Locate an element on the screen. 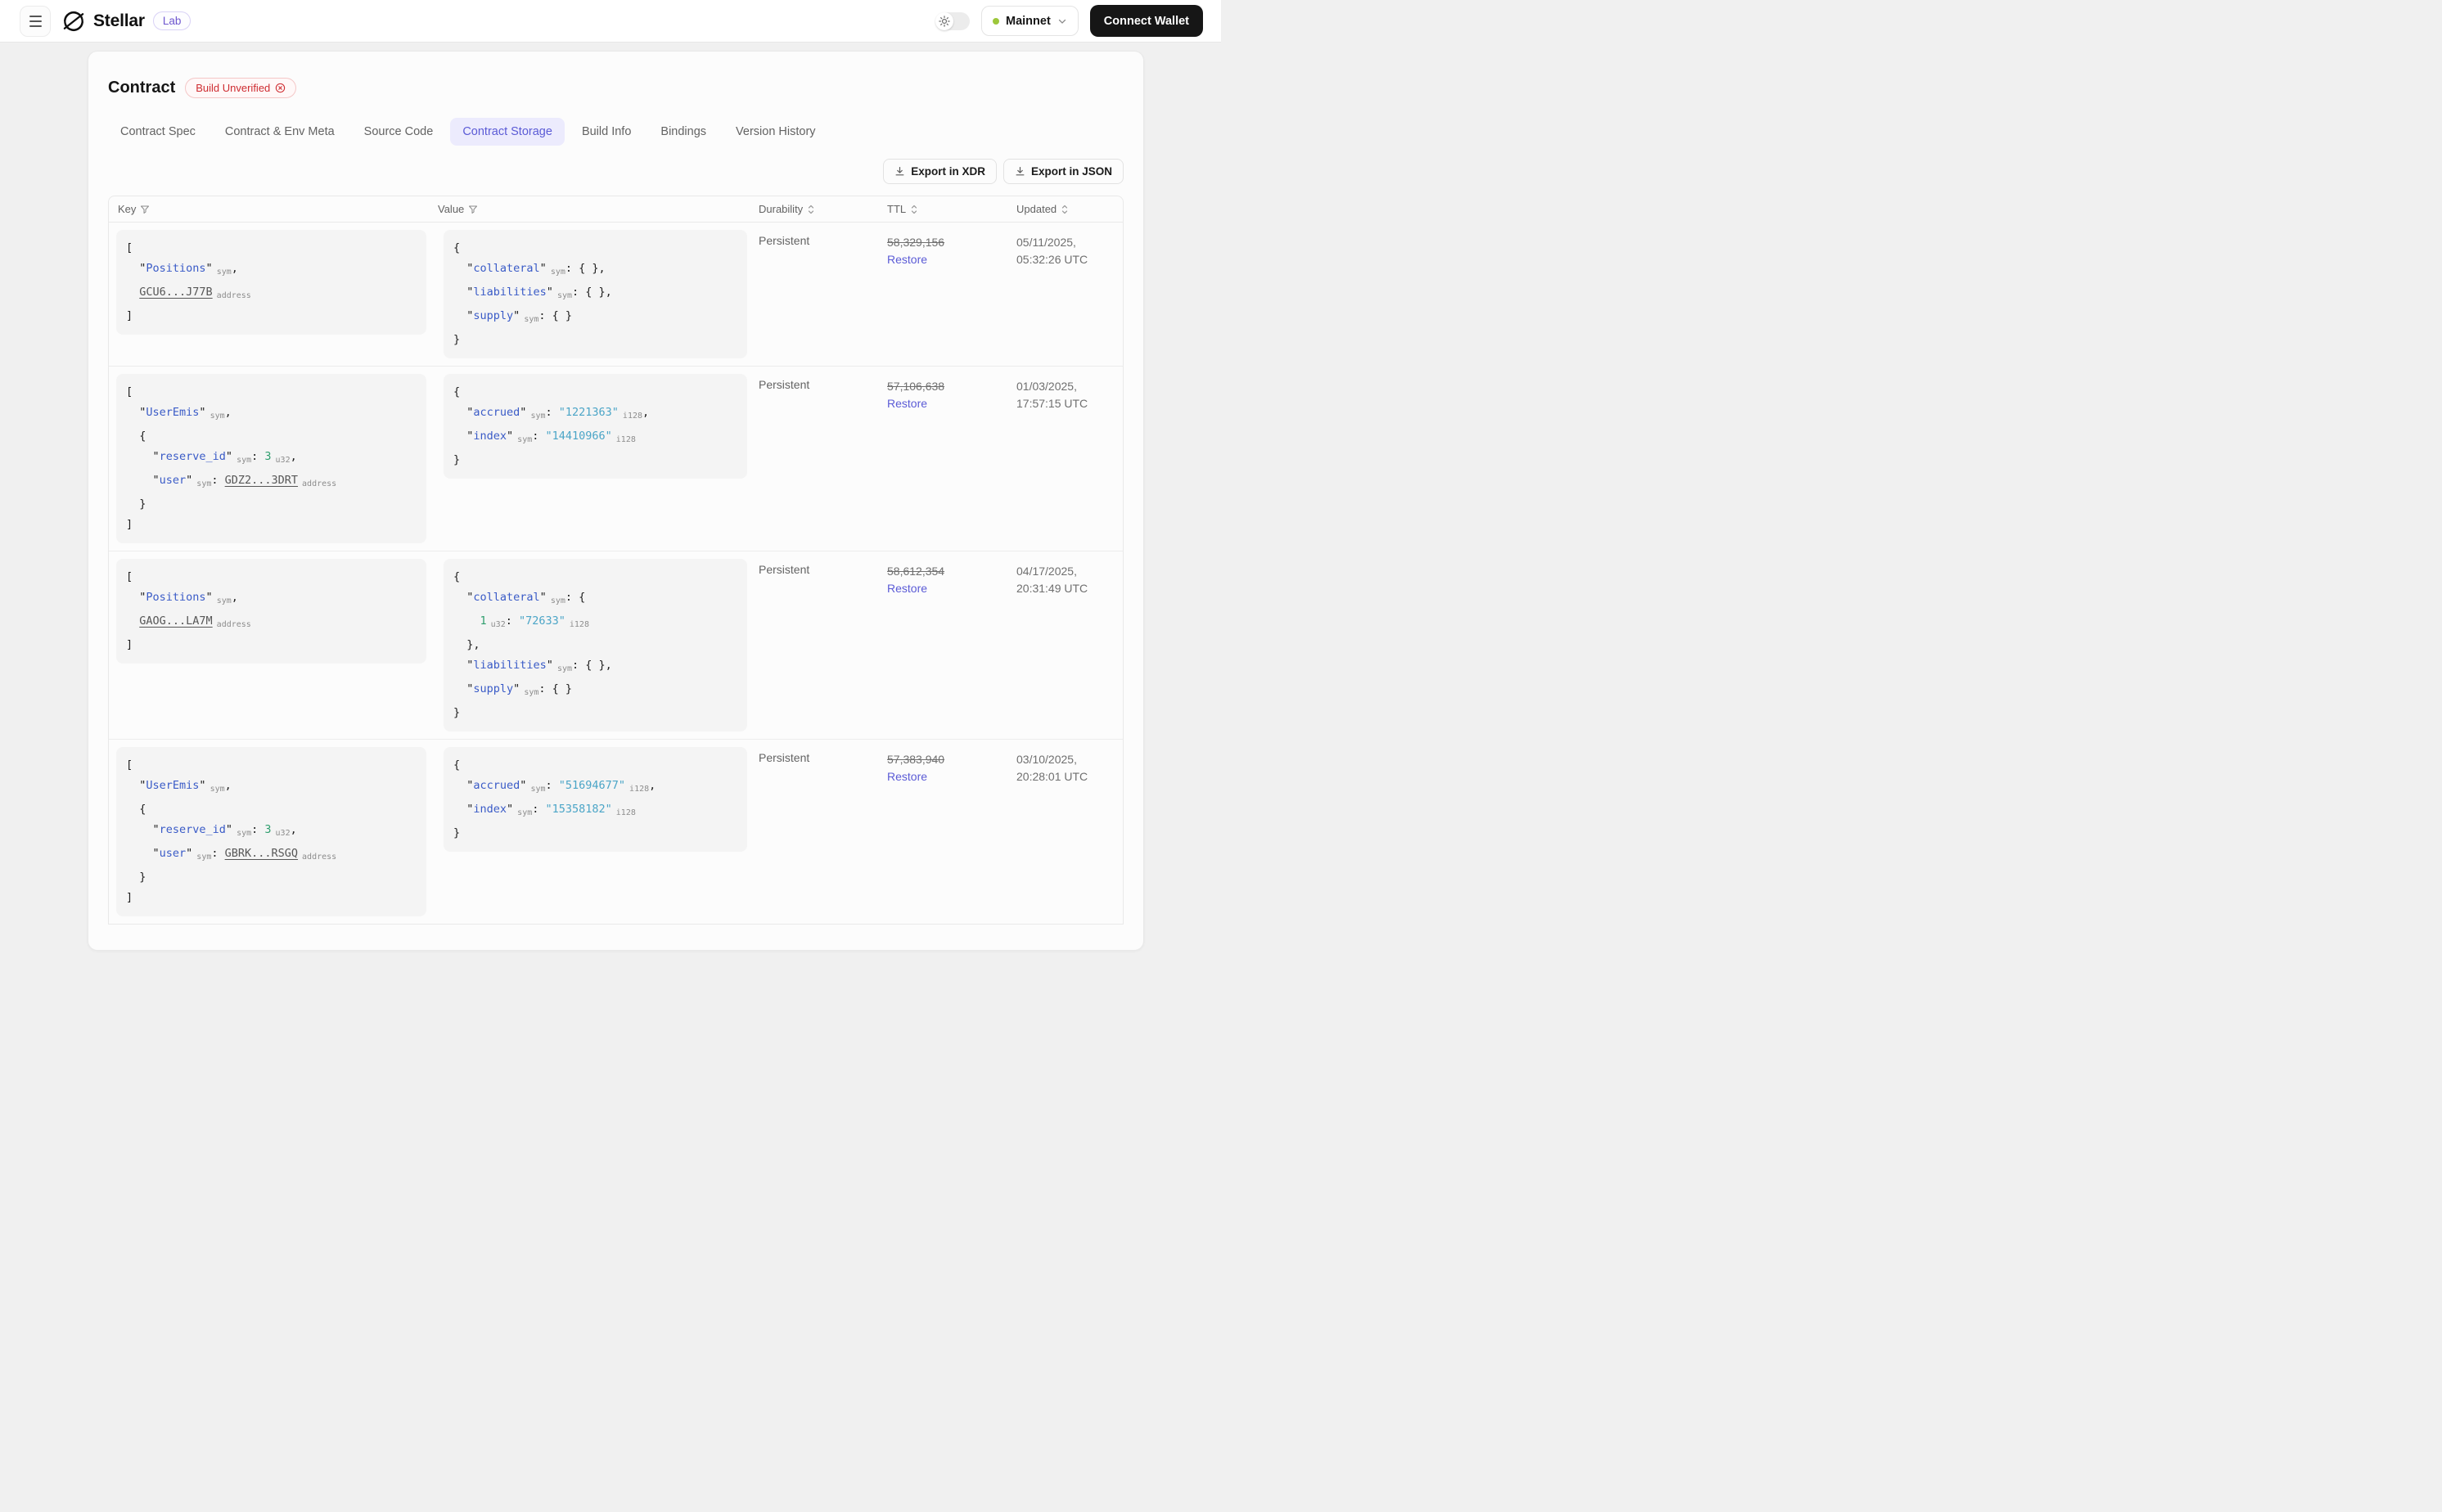 This screenshot has height=1512, width=2442. download-icon is located at coordinates (1020, 171).